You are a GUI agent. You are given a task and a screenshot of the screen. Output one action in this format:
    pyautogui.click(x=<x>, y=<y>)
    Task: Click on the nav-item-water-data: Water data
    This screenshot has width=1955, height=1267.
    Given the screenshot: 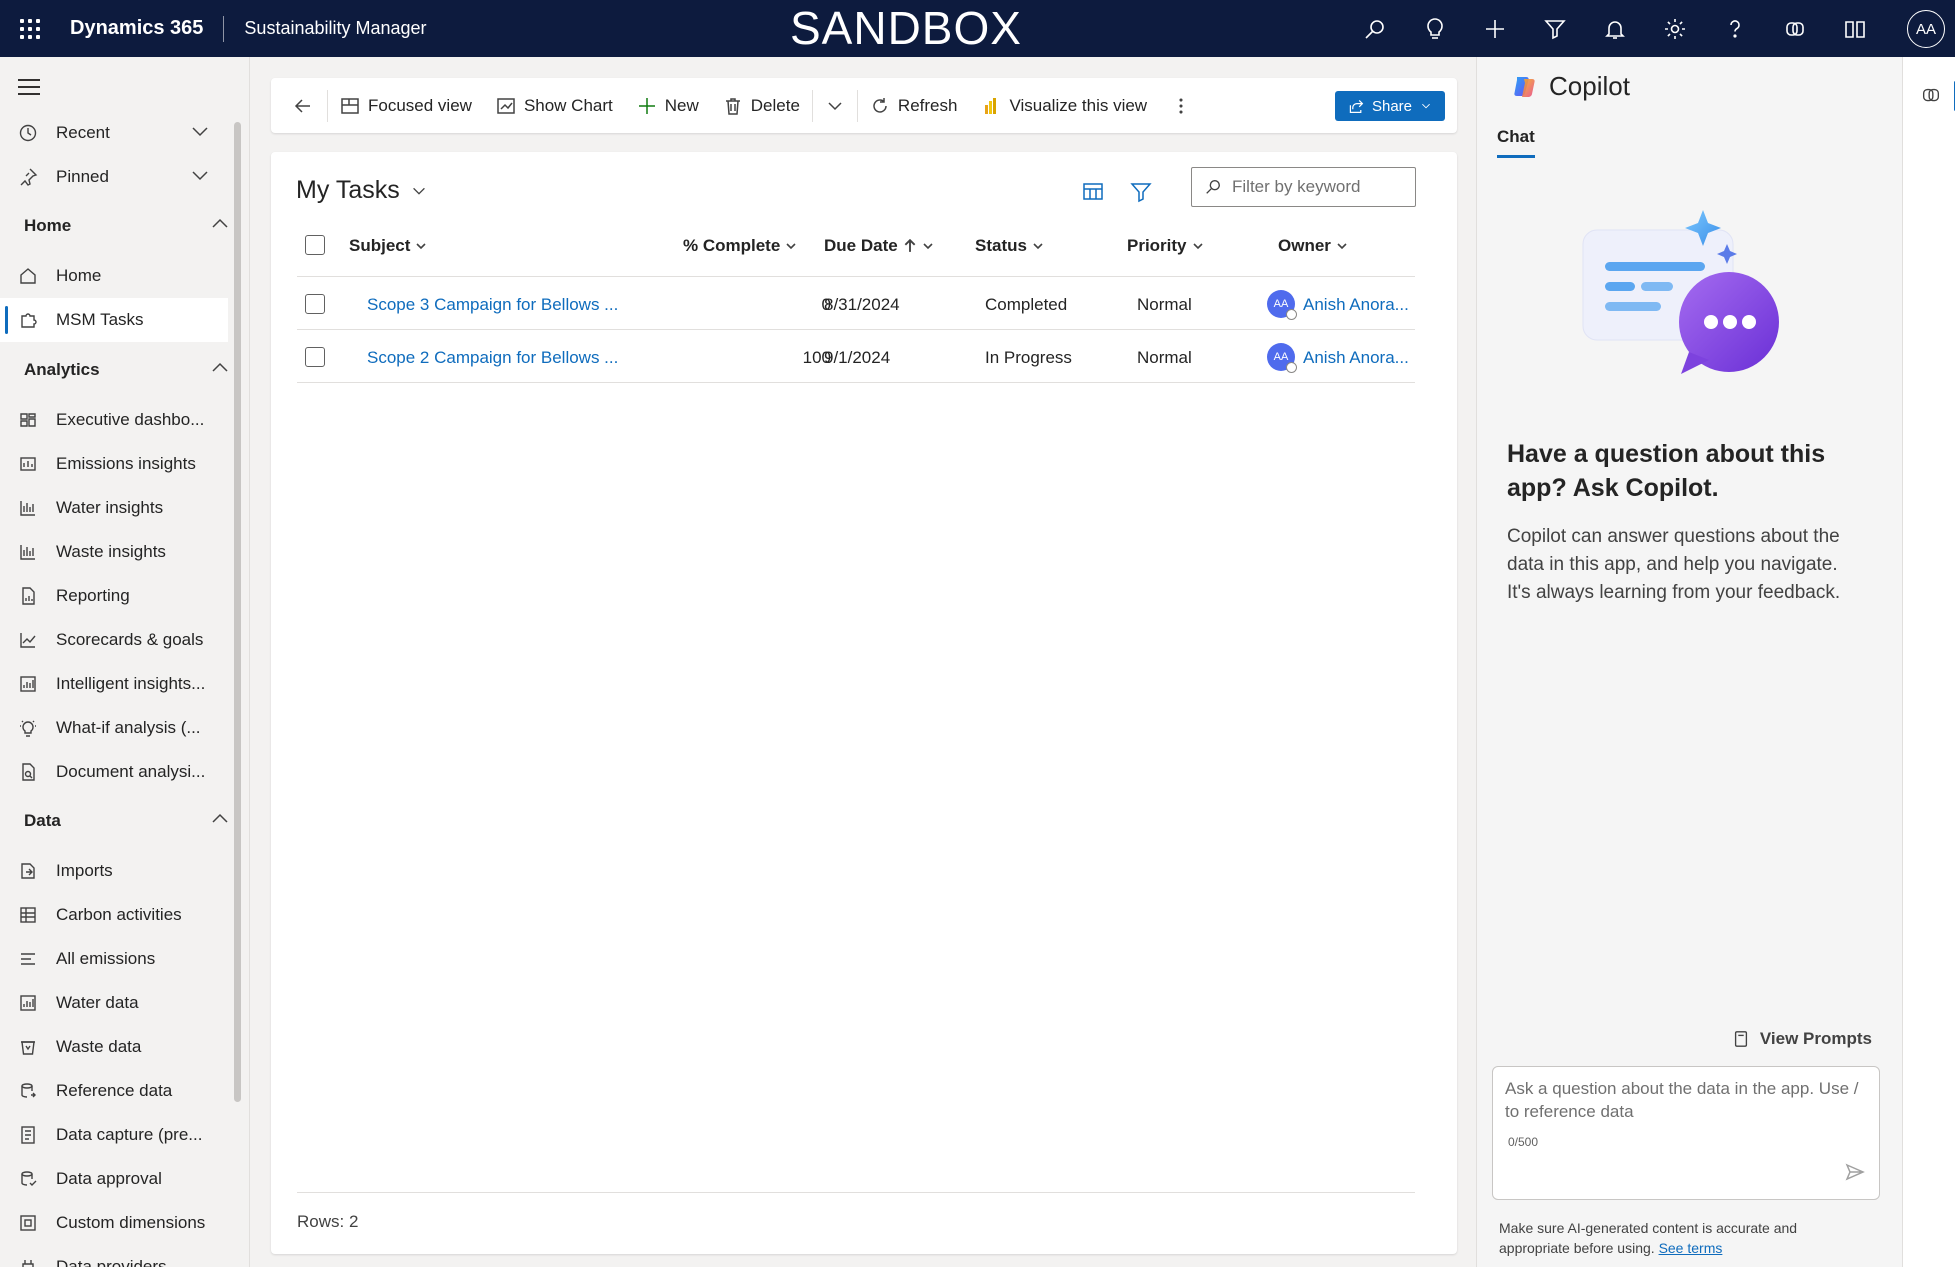 What is the action you would take?
    pyautogui.click(x=114, y=1003)
    